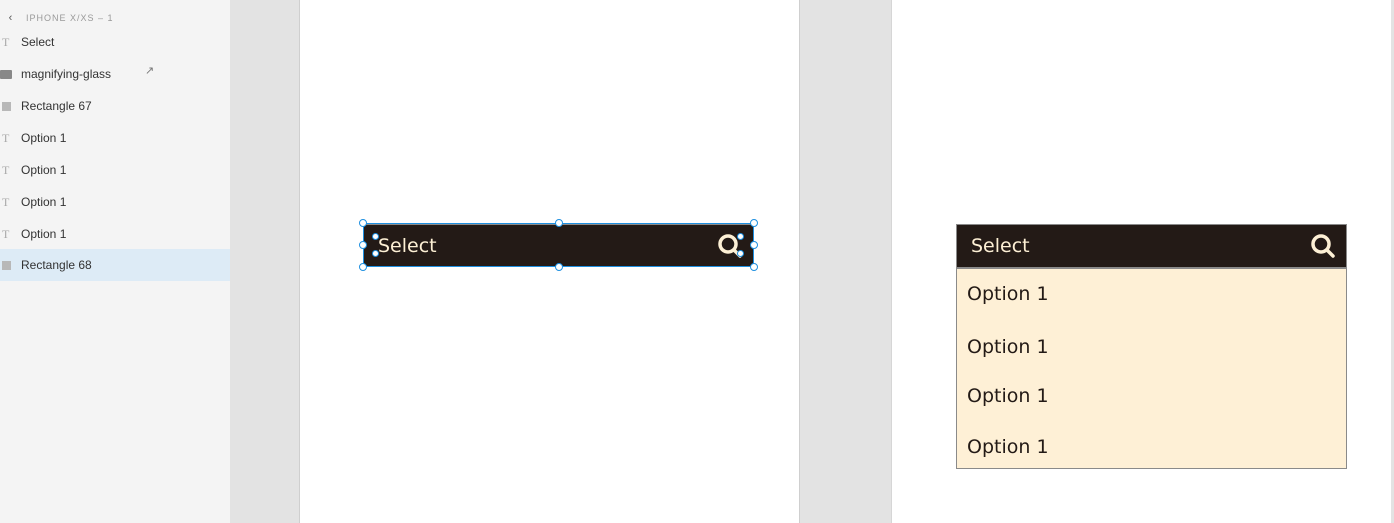  What do you see at coordinates (38, 42) in the screenshot?
I see `layer-label: Select` at bounding box center [38, 42].